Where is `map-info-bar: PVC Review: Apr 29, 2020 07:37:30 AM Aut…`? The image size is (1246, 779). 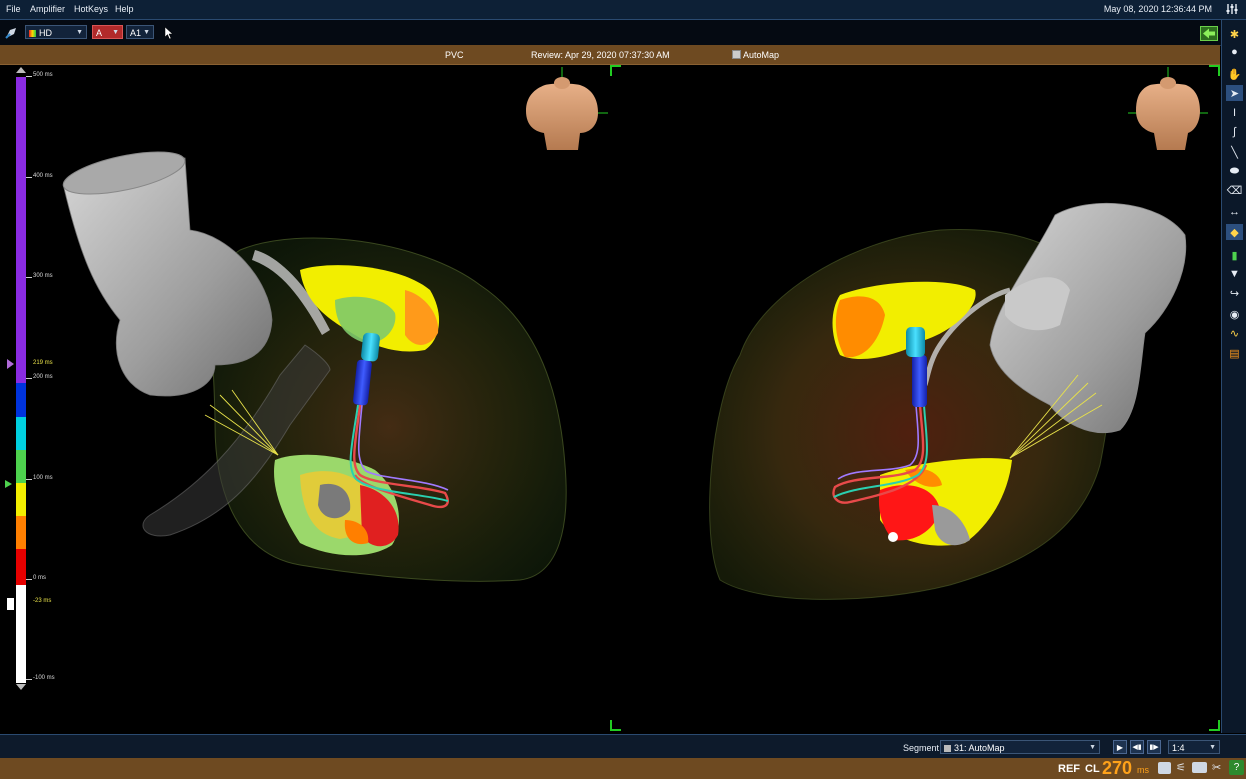
map-info-bar: PVC Review: Apr 29, 2020 07:37:30 AM Aut… is located at coordinates (610, 55).